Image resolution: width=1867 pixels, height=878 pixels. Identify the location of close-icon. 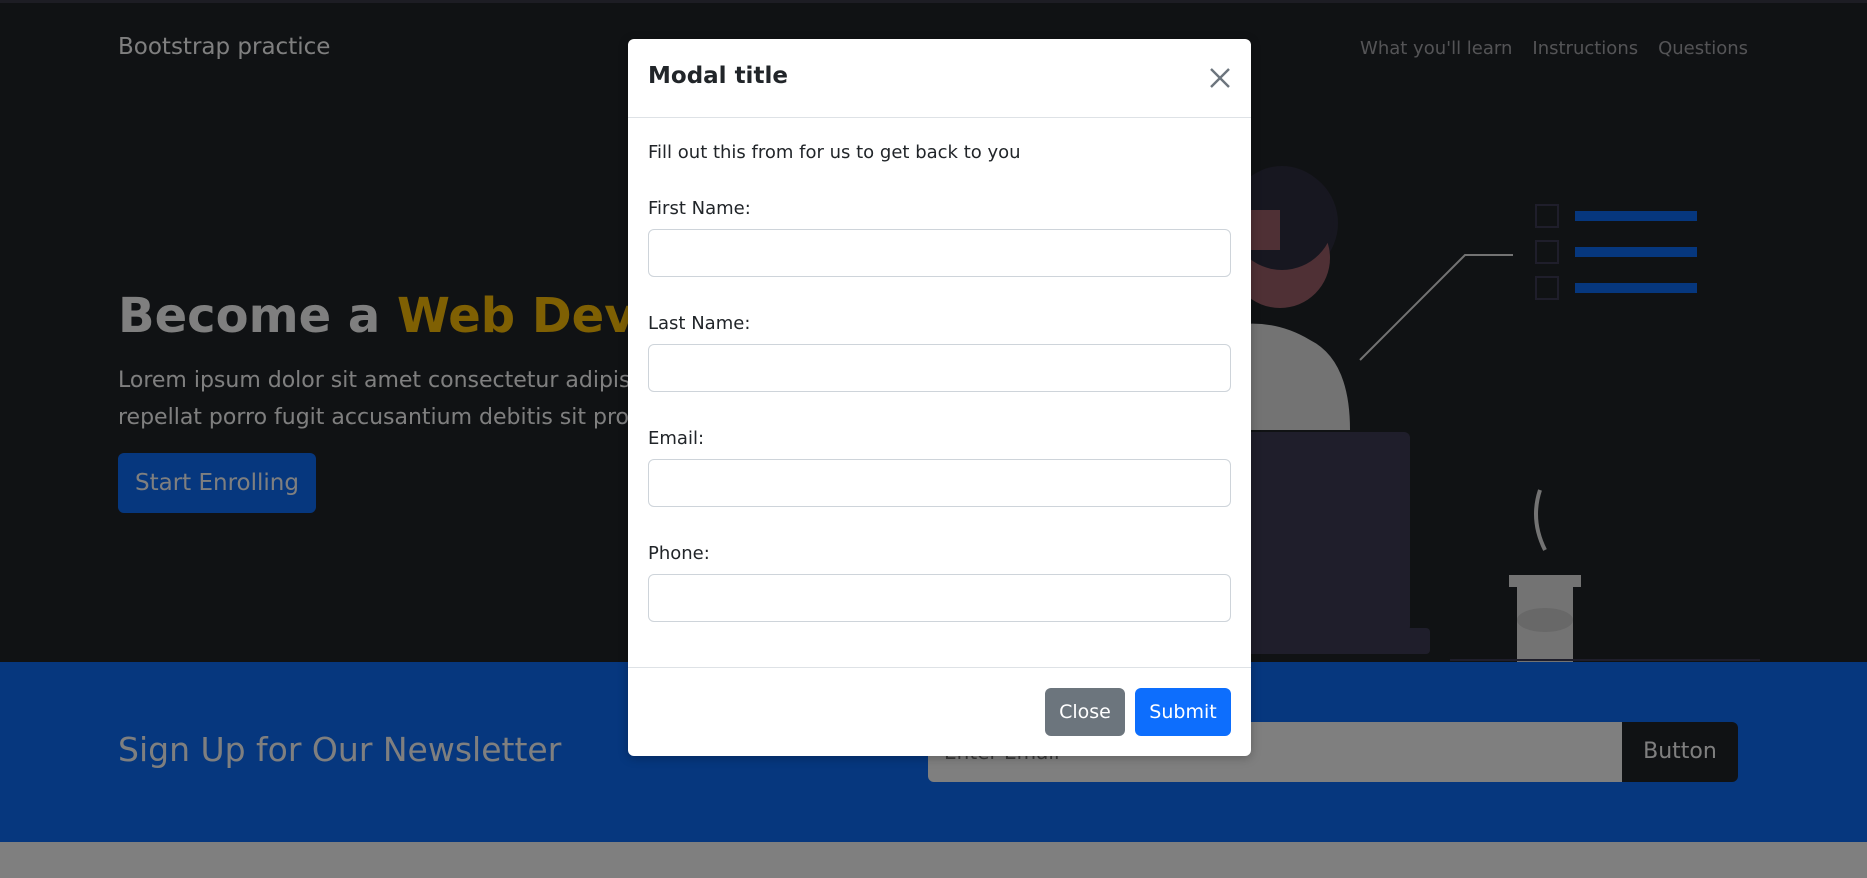
(1220, 78).